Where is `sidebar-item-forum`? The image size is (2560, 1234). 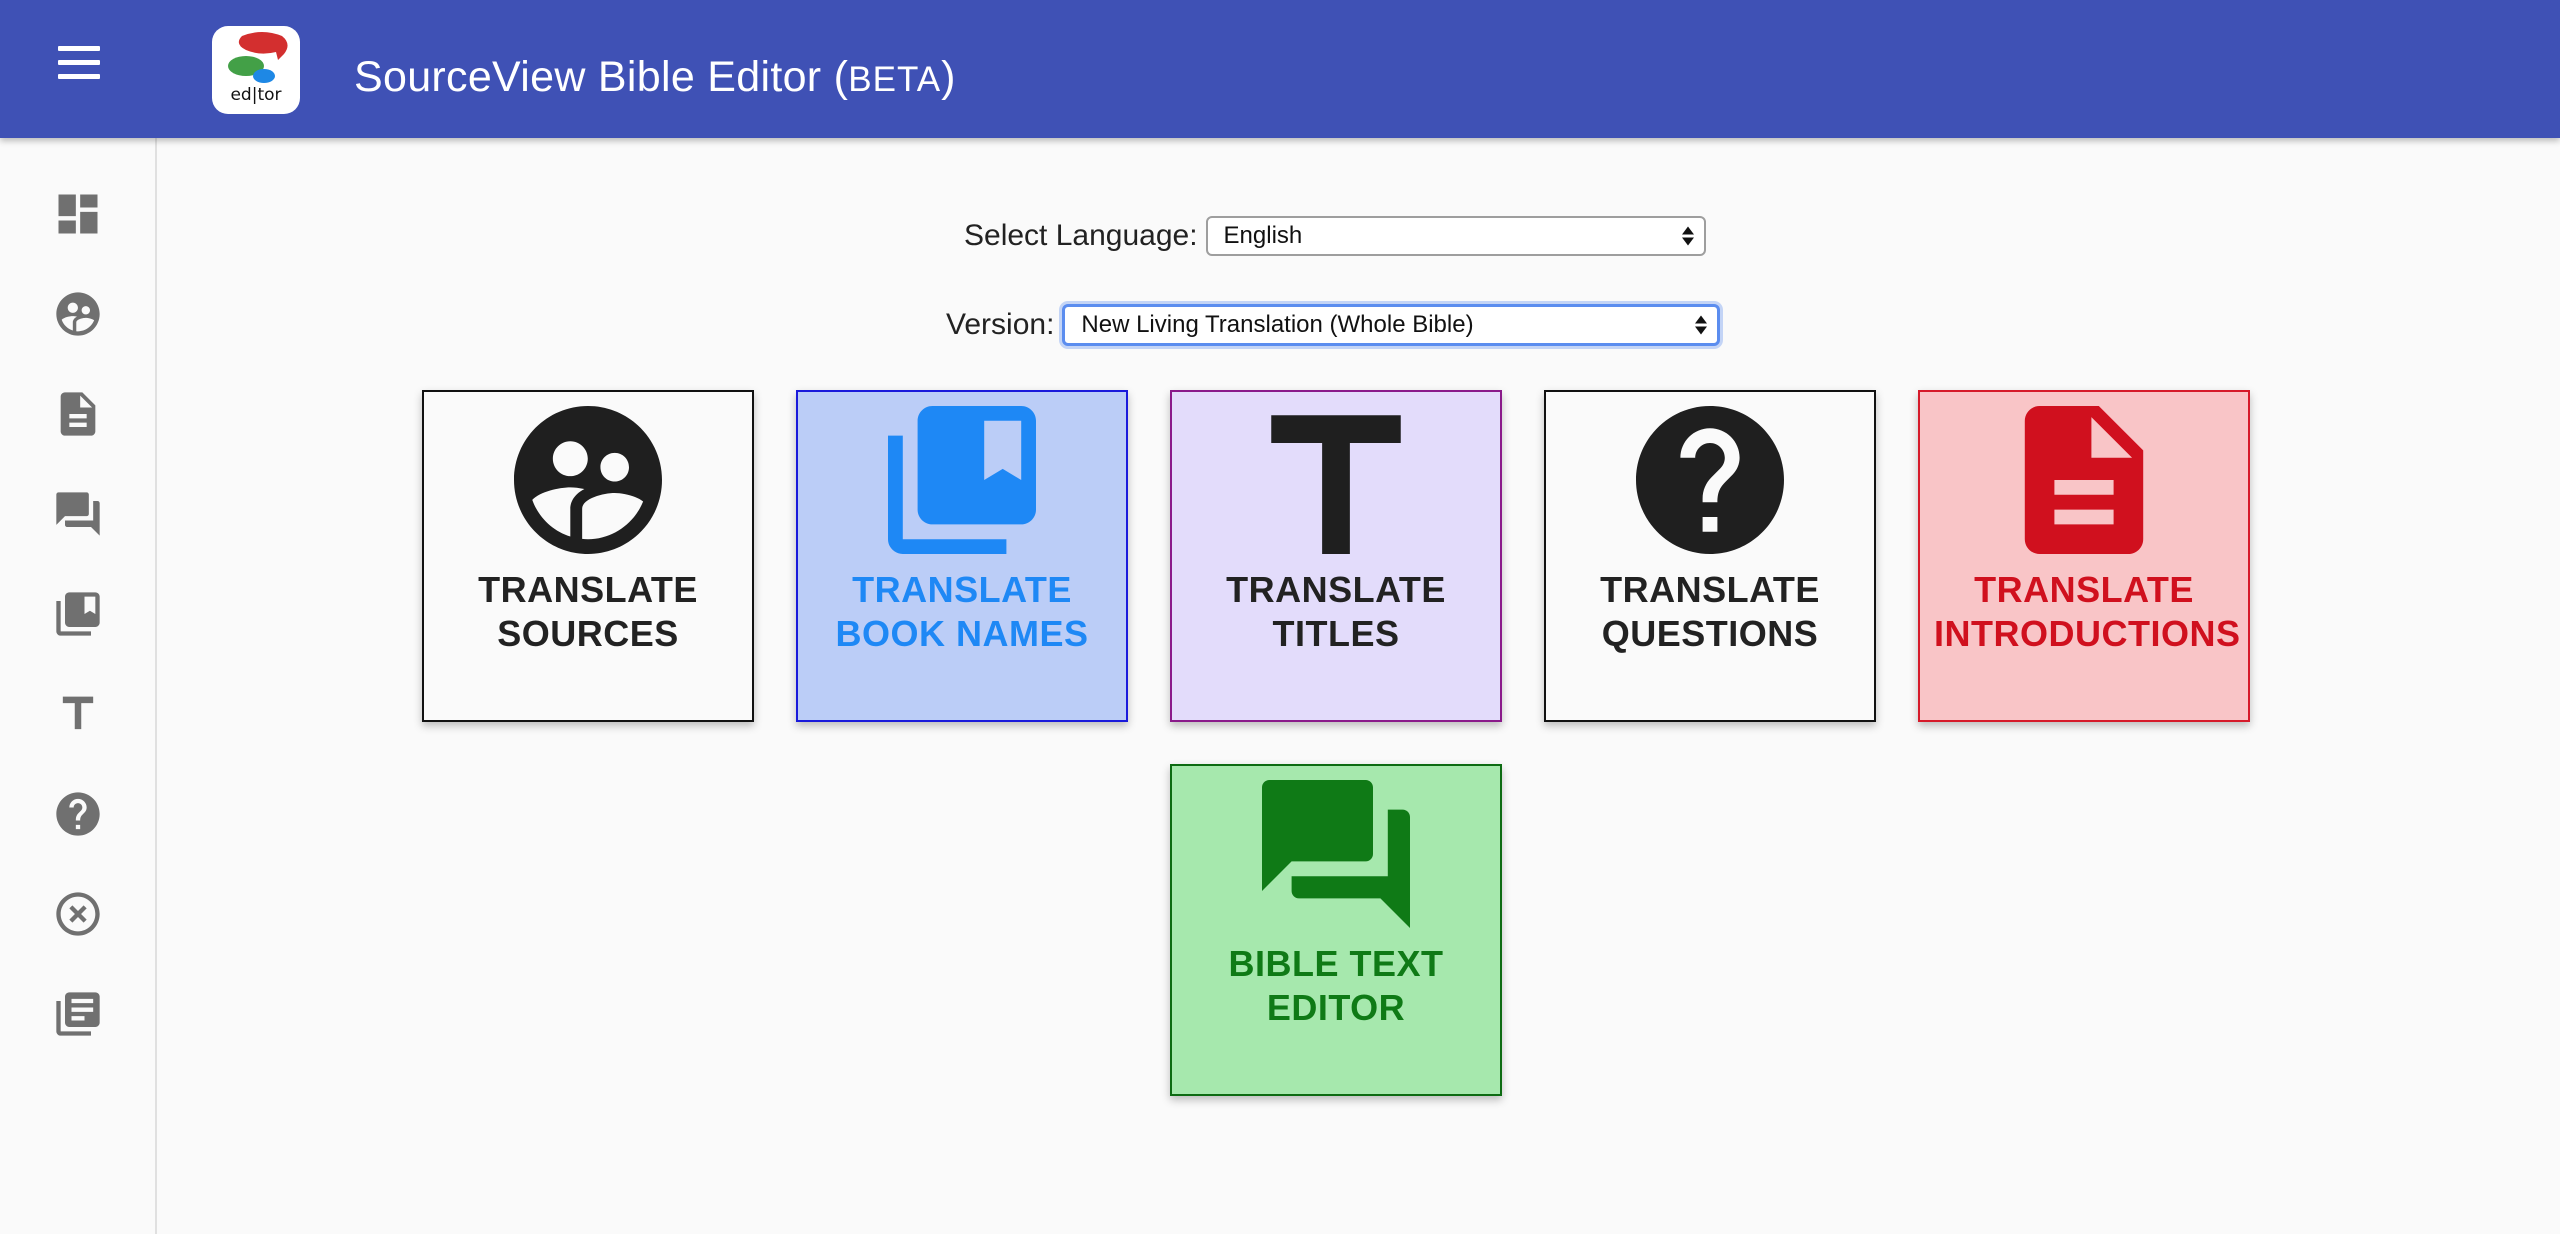
sidebar-item-forum is located at coordinates (78, 514).